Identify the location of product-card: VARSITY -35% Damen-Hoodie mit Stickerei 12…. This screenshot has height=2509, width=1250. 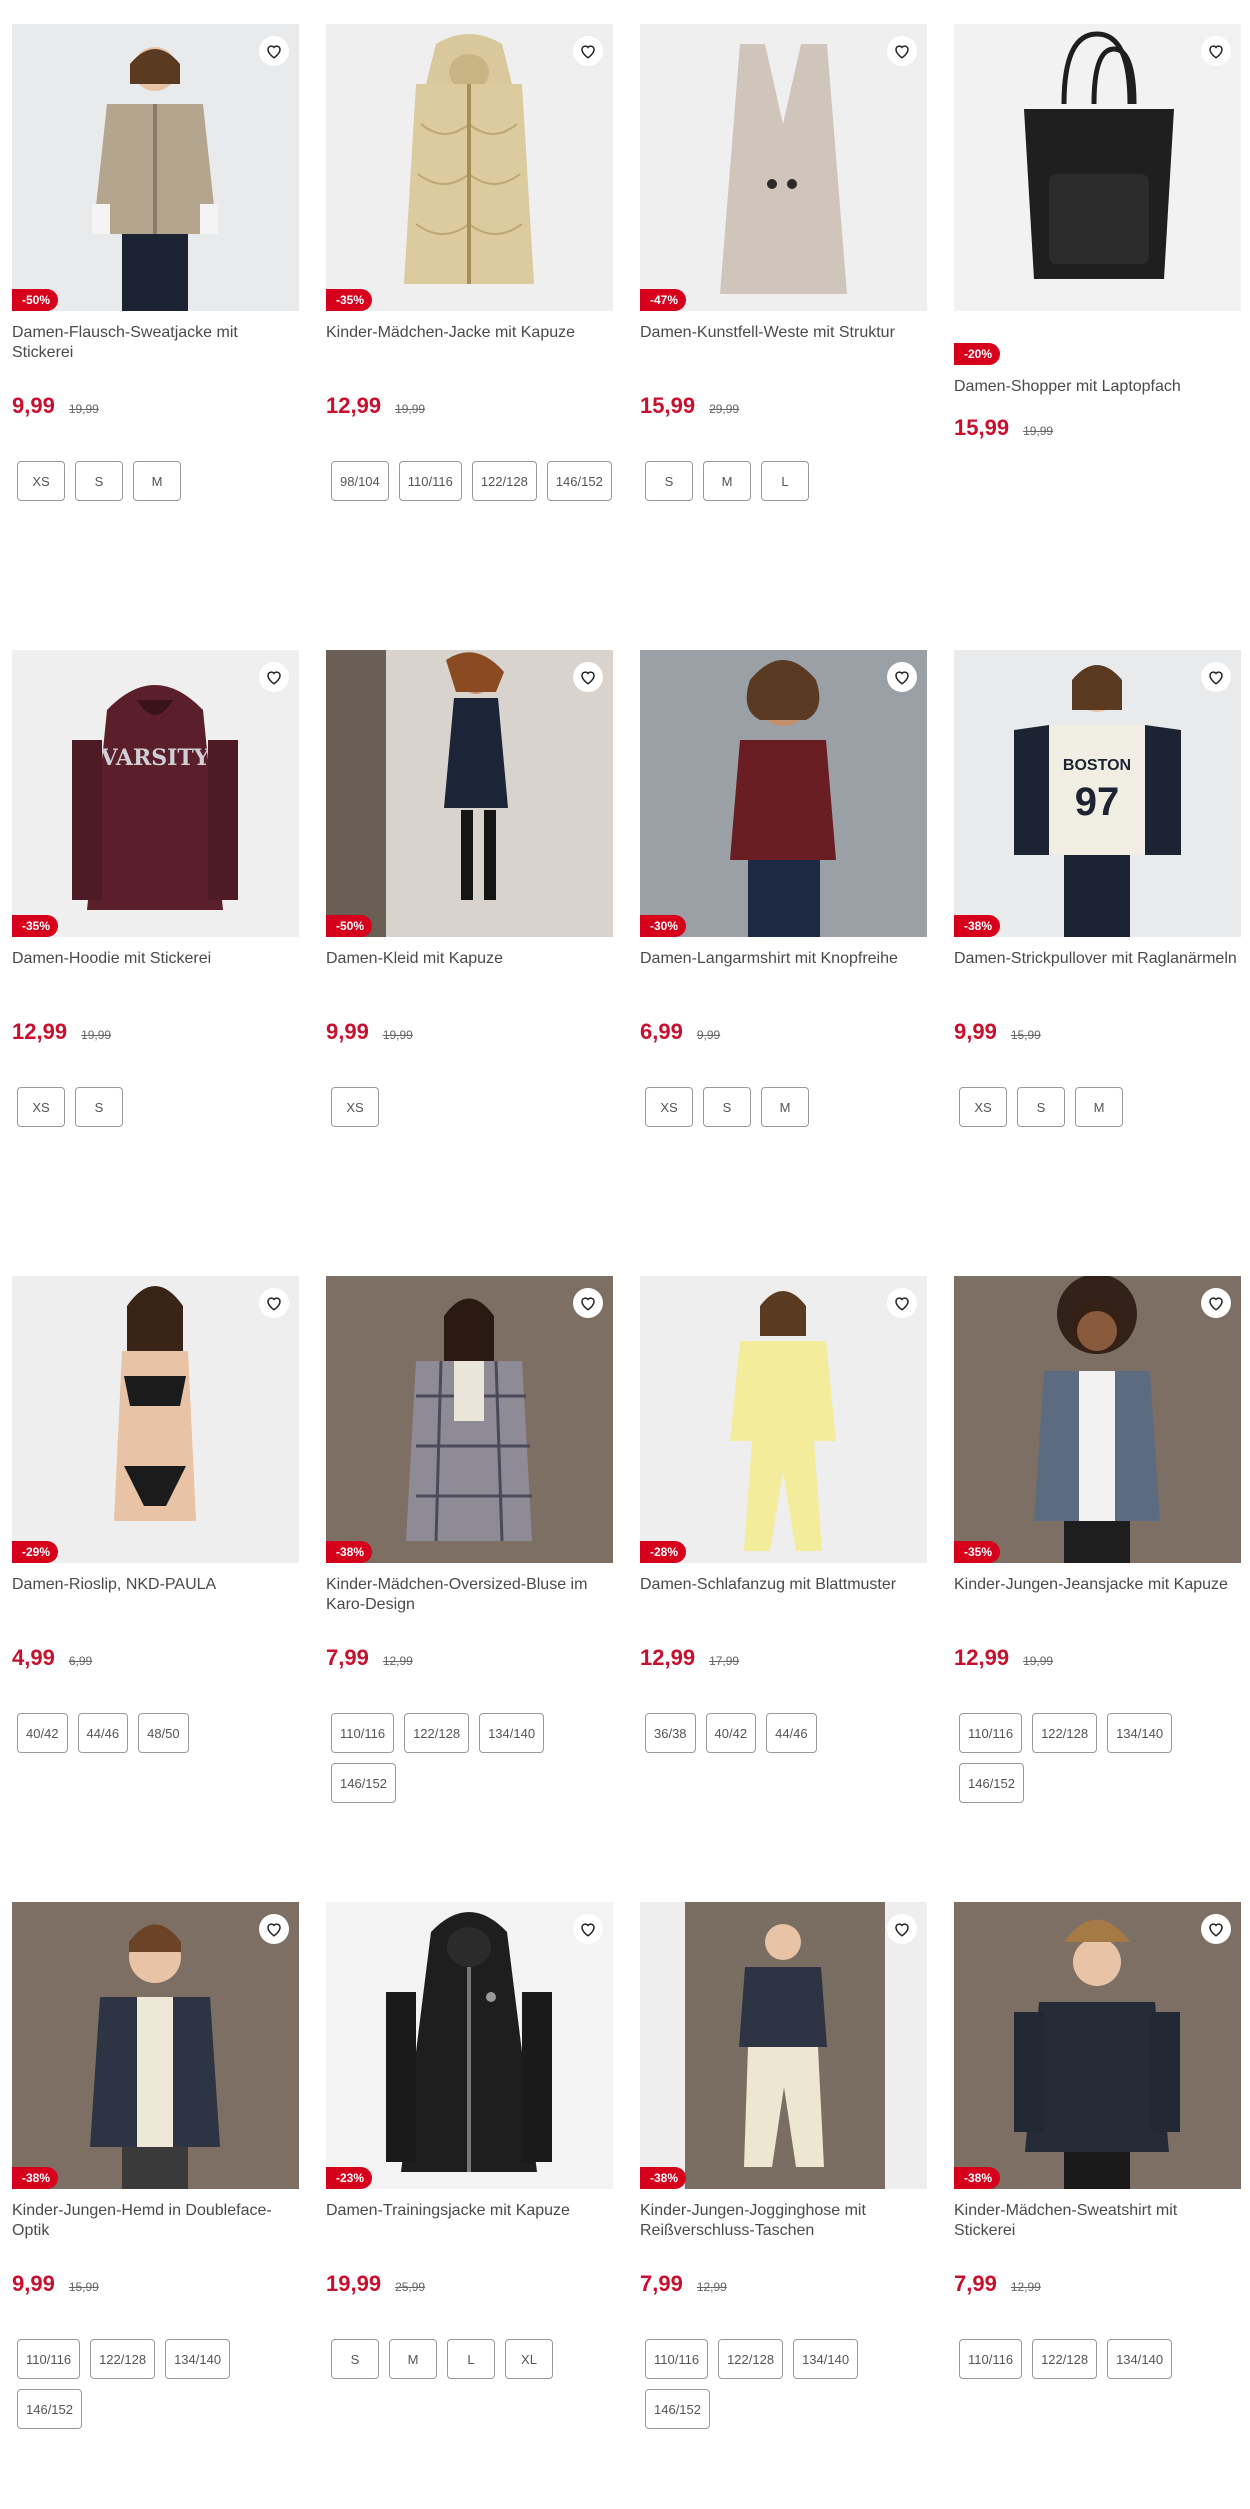
(155, 950).